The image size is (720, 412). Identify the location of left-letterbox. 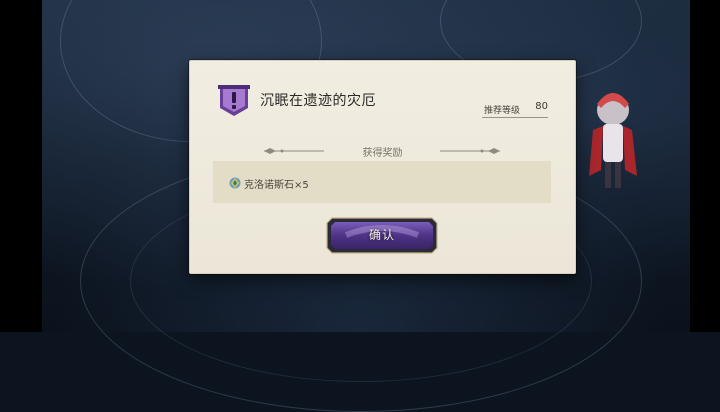
(21, 166).